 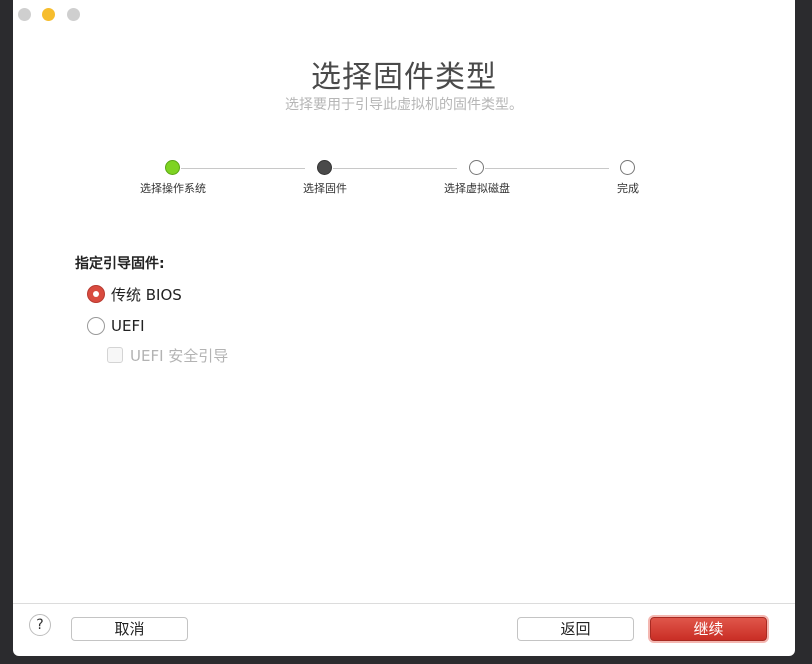 I want to click on back-button: 返回, so click(x=575, y=629).